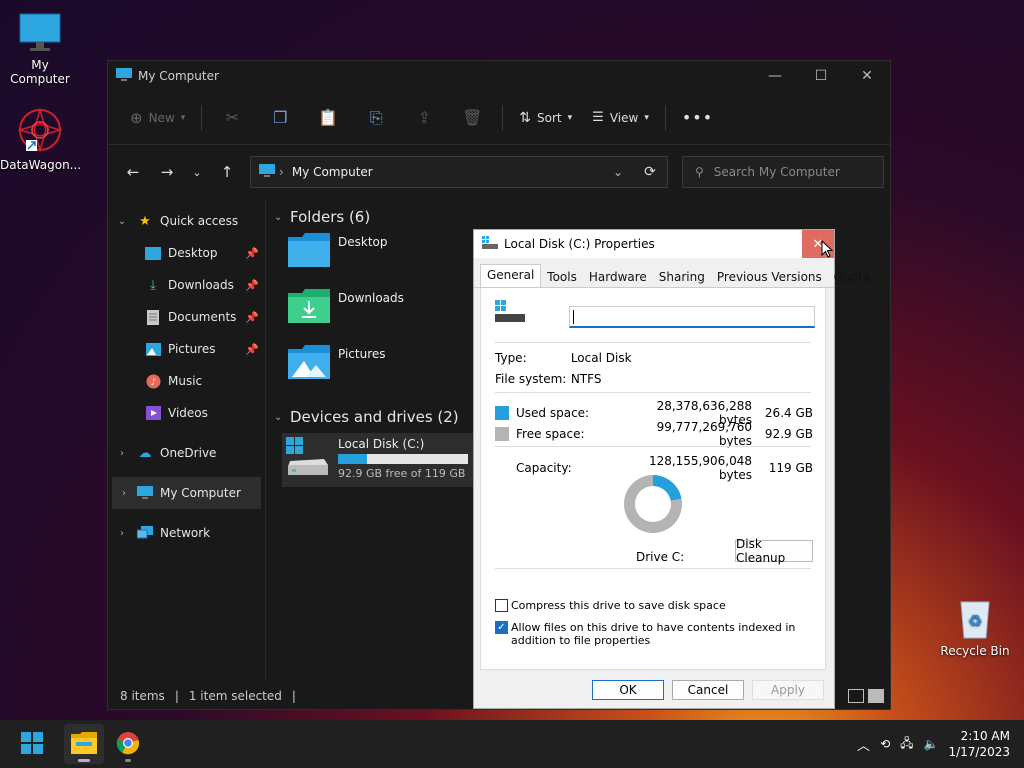 The height and width of the screenshot is (768, 1024). I want to click on tab-sharing: Sharing, so click(682, 277).